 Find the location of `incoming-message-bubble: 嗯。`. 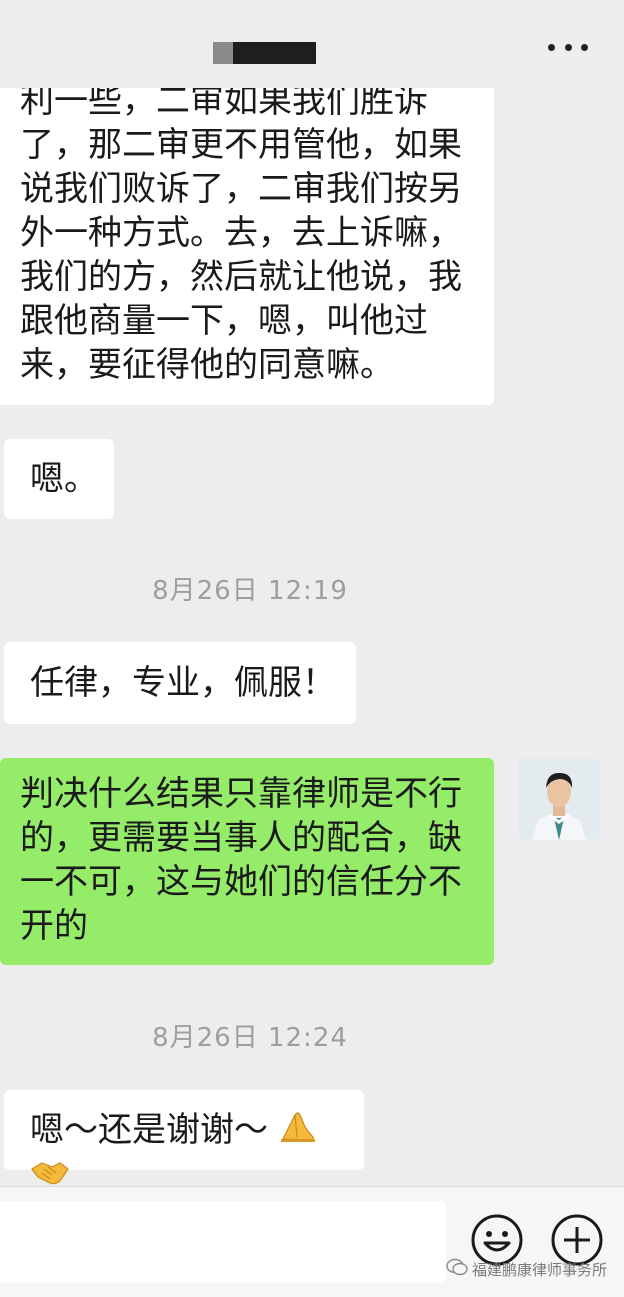

incoming-message-bubble: 嗯。 is located at coordinates (59, 479).